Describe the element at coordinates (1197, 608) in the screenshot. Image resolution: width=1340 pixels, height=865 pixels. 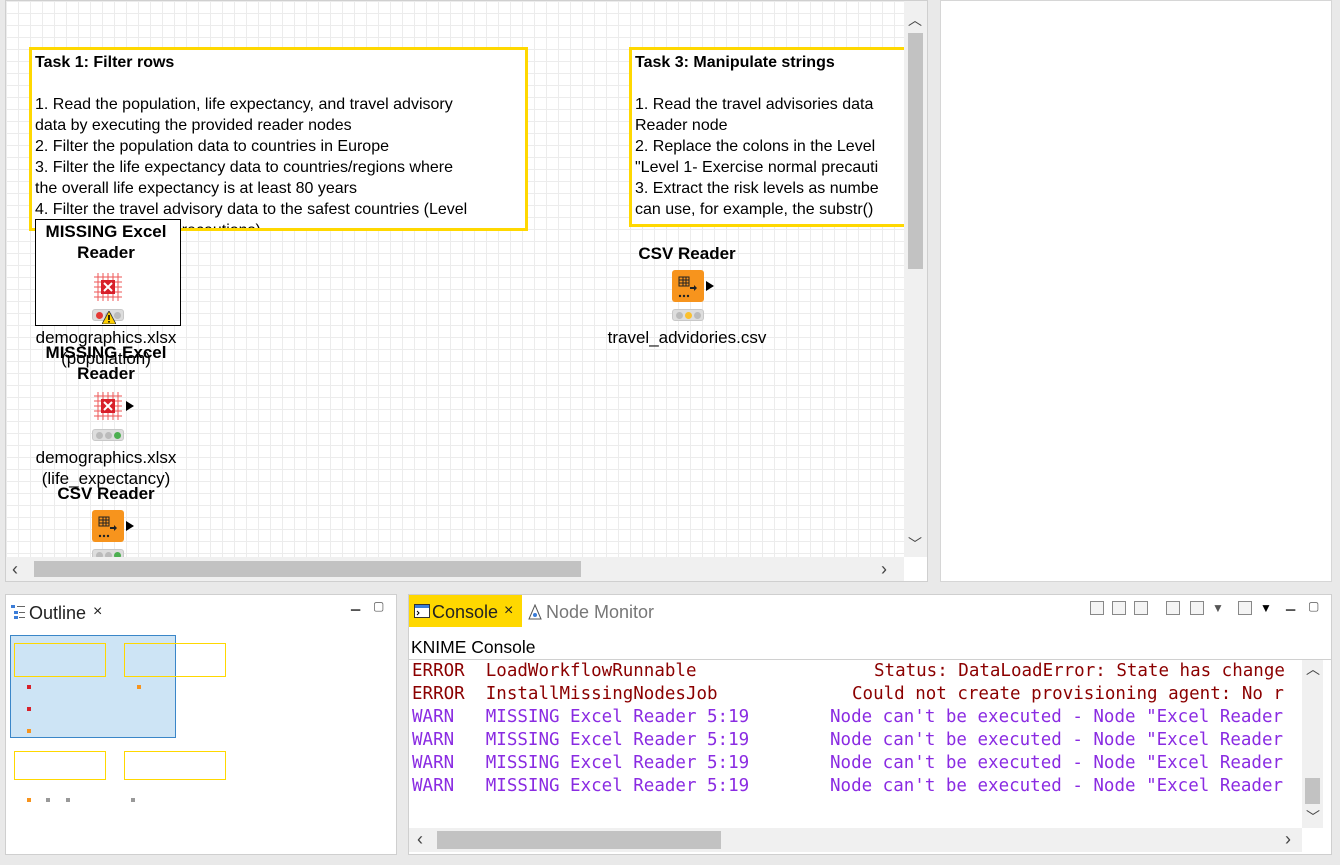
I see `display-console-icon` at that location.